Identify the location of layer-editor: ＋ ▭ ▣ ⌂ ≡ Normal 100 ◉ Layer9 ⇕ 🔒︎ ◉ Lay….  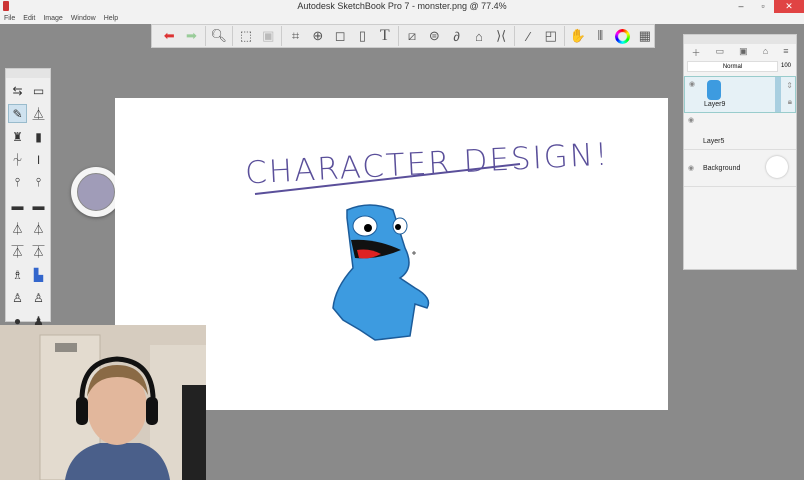
(740, 152).